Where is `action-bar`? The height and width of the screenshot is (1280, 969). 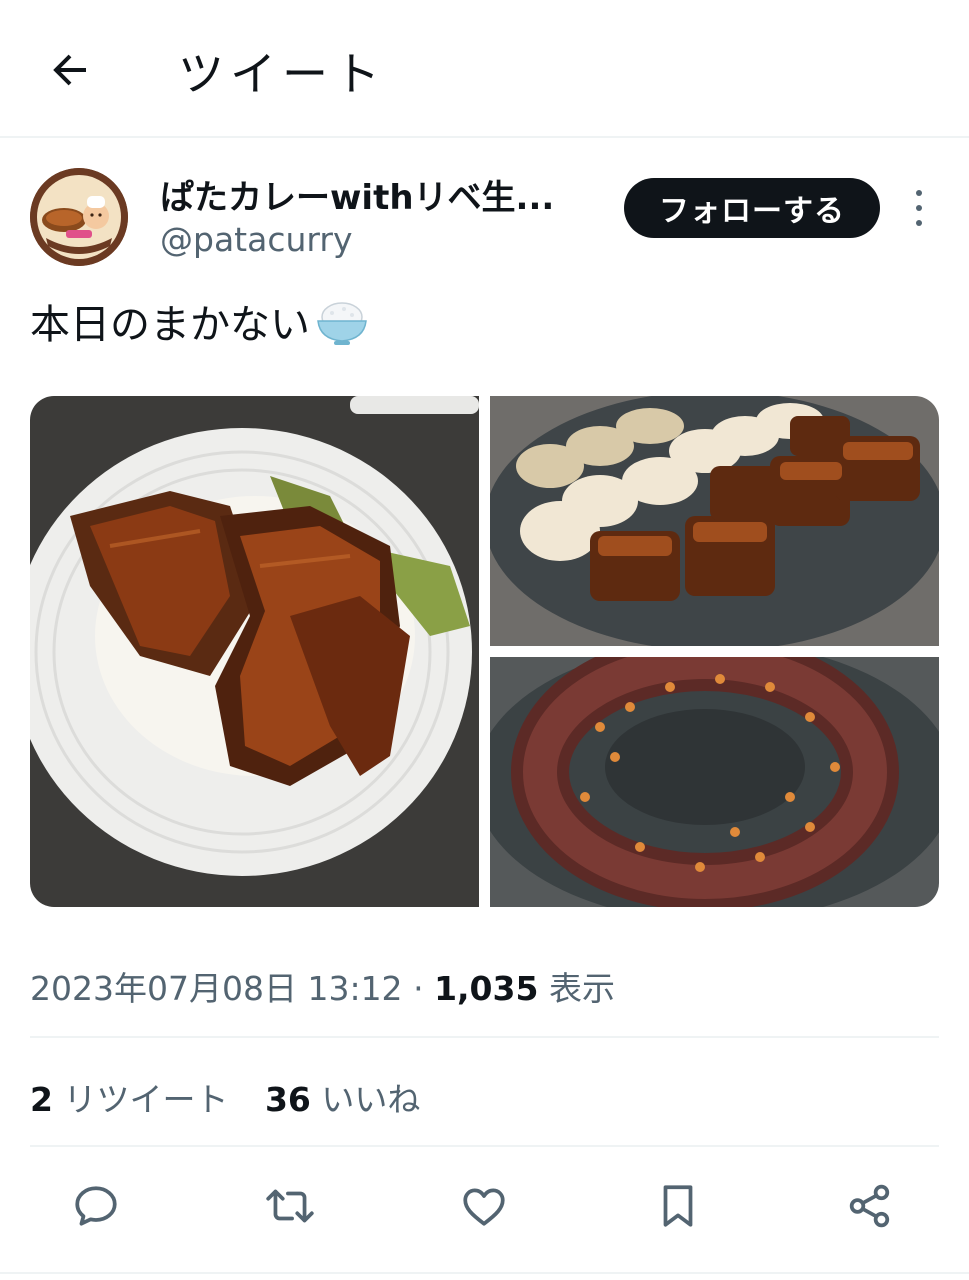
action-bar is located at coordinates (484, 1210).